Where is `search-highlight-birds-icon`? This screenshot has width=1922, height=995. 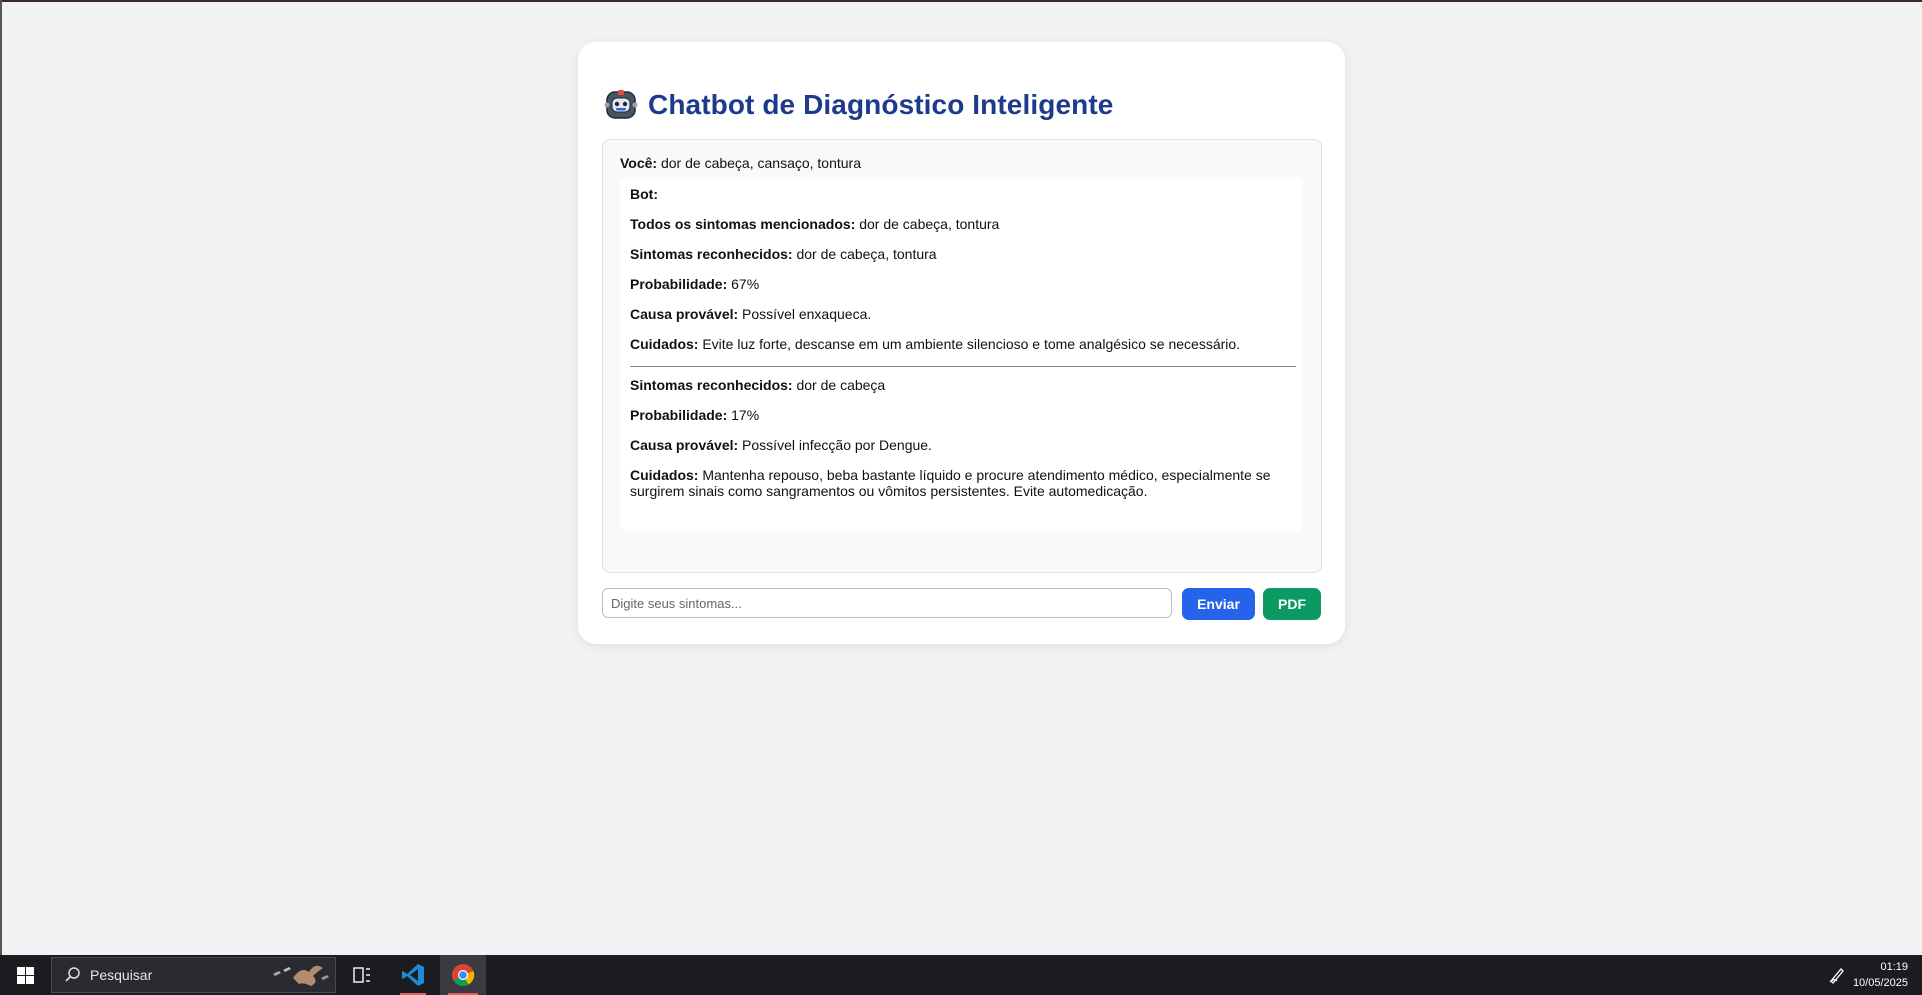 search-highlight-birds-icon is located at coordinates (301, 975).